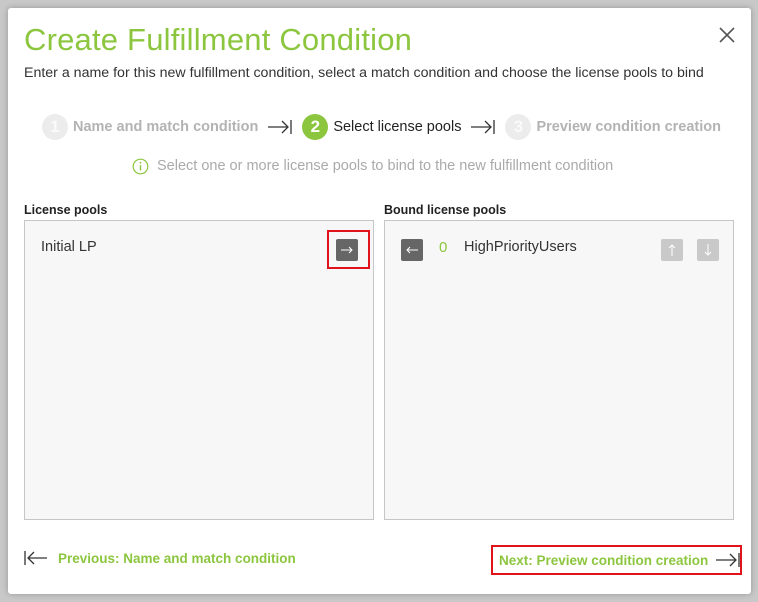 The height and width of the screenshot is (602, 758). Describe the element at coordinates (35, 558) in the screenshot. I see `arrow-left-bar-icon` at that location.